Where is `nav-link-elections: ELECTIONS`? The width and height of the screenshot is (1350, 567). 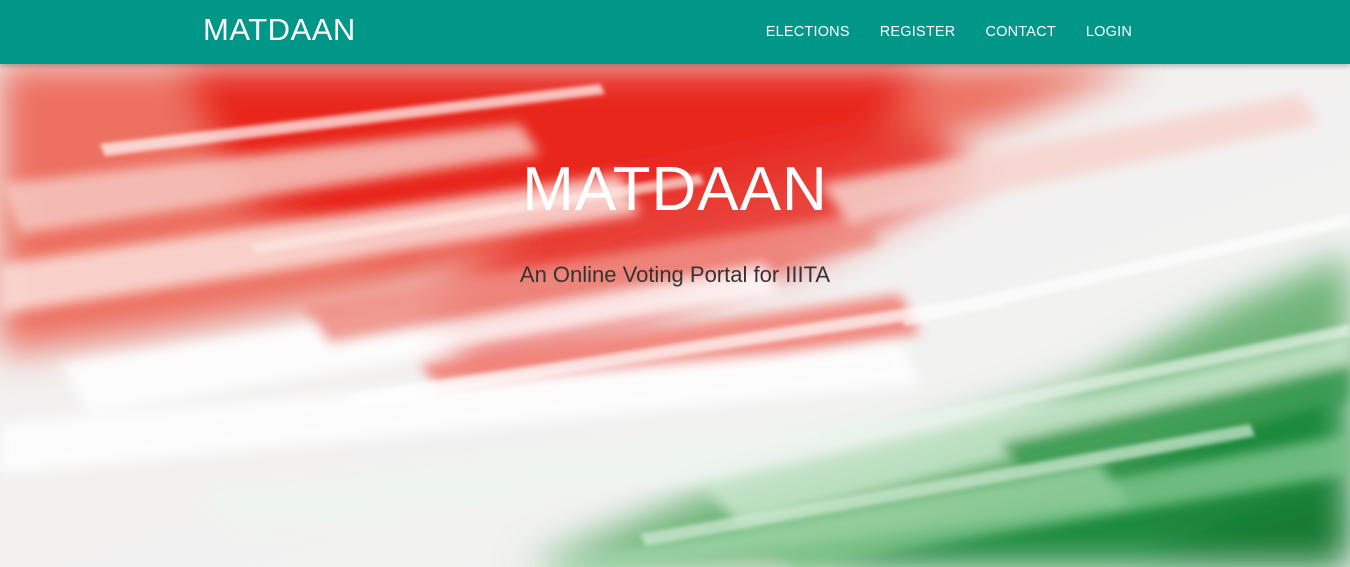 nav-link-elections: ELECTIONS is located at coordinates (808, 32).